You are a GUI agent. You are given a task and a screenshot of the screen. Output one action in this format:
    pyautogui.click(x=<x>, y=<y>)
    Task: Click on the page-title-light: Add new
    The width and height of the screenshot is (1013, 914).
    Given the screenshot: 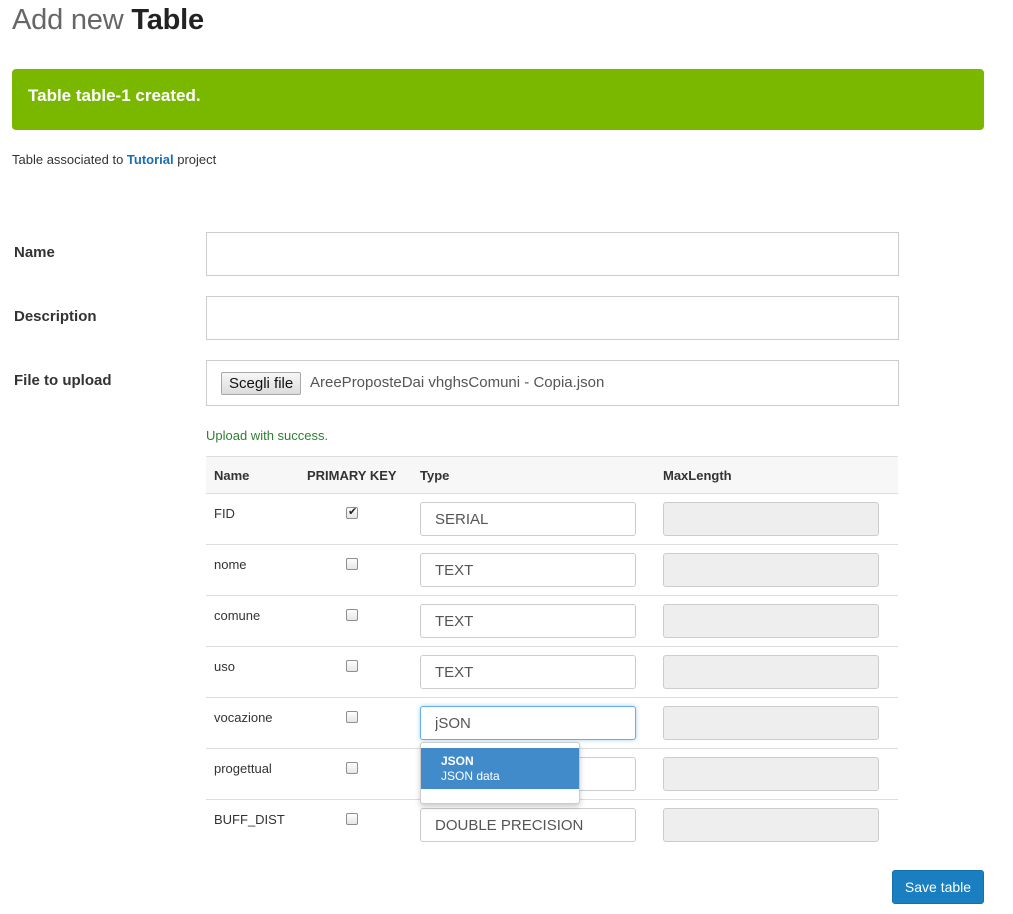 What is the action you would take?
    pyautogui.click(x=68, y=20)
    